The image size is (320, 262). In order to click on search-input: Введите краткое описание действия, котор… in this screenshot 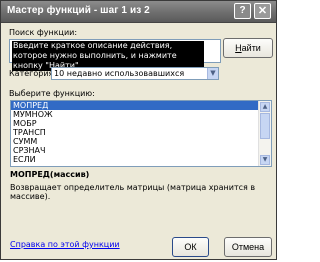, I will do `click(115, 55)`.